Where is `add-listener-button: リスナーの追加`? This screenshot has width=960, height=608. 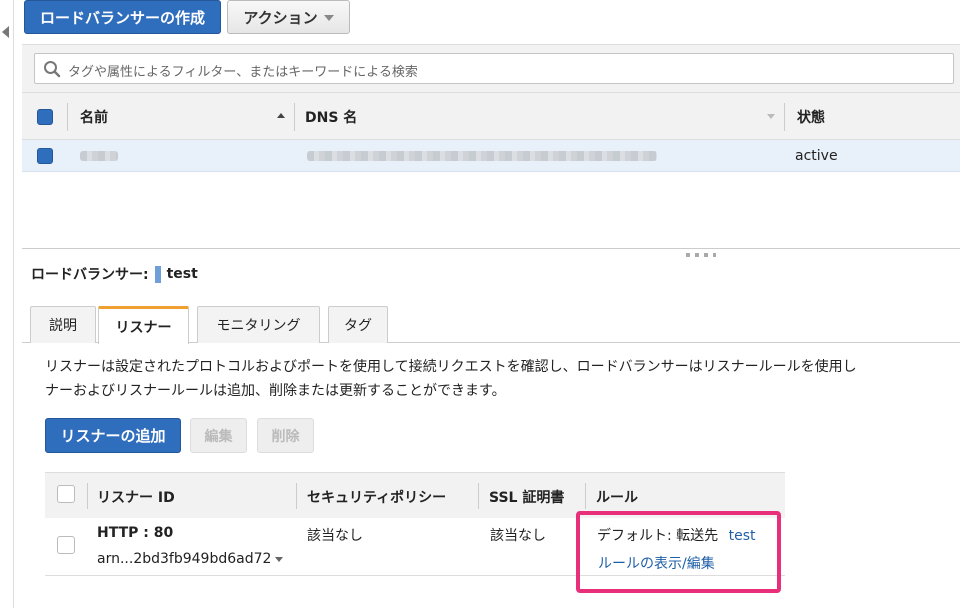
add-listener-button: リスナーの追加 is located at coordinates (113, 435).